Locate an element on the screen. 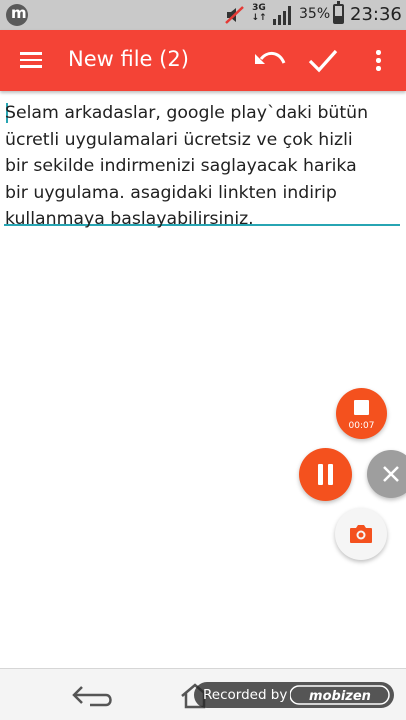  camera-icon is located at coordinates (361, 534).